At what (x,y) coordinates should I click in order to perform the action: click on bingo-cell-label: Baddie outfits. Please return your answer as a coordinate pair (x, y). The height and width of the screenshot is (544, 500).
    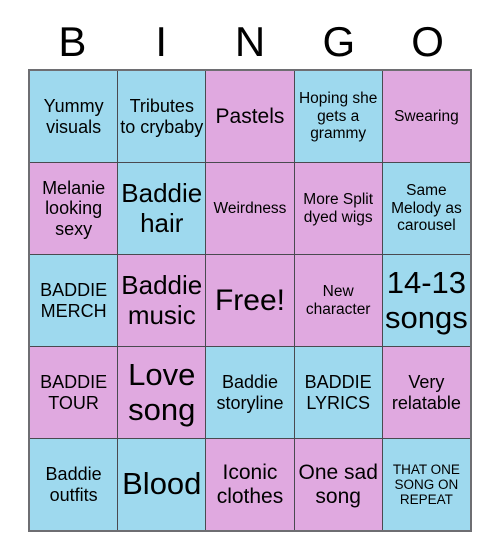
    Looking at the image, I should click on (73, 484).